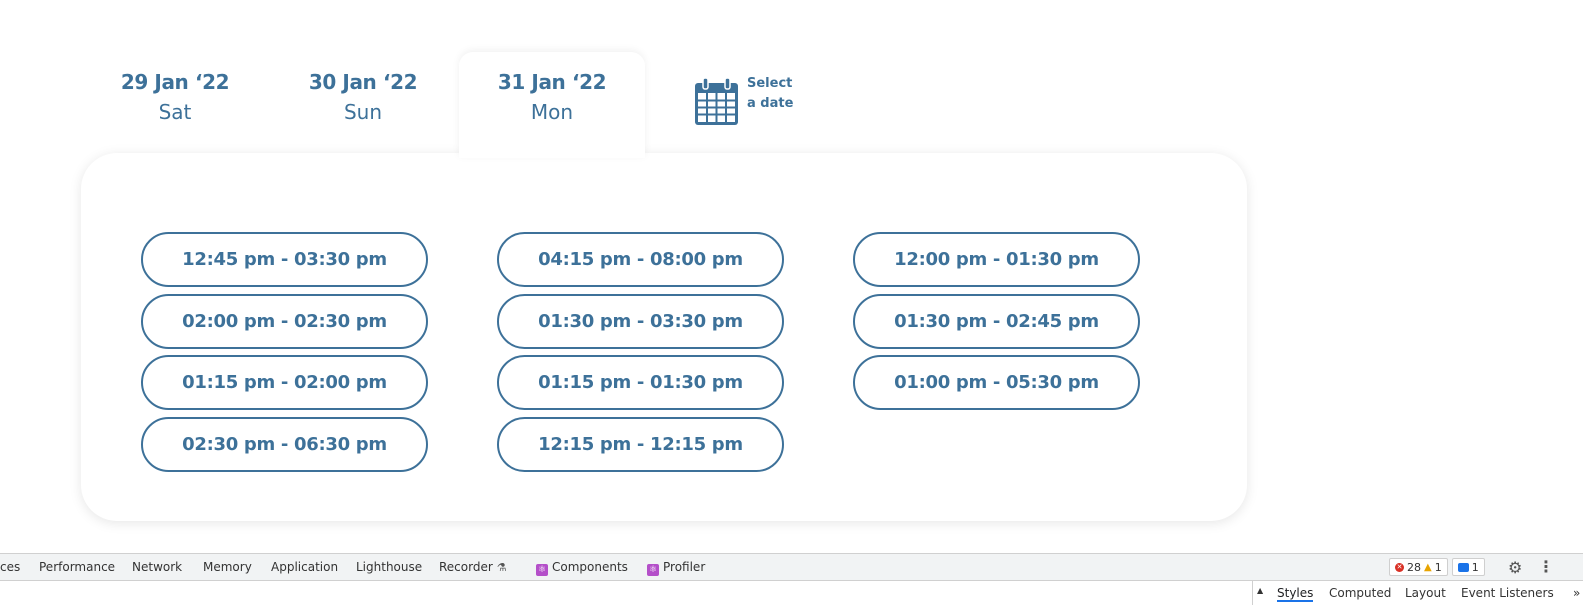 The width and height of the screenshot is (1583, 605). Describe the element at coordinates (175, 112) in the screenshot. I see `date-tab-day: Sat` at that location.